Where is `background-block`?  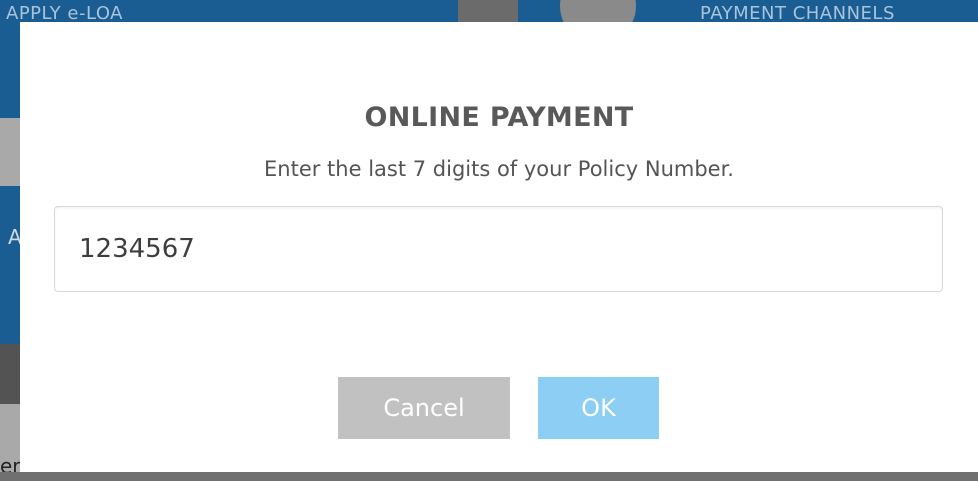 background-block is located at coordinates (488, 11).